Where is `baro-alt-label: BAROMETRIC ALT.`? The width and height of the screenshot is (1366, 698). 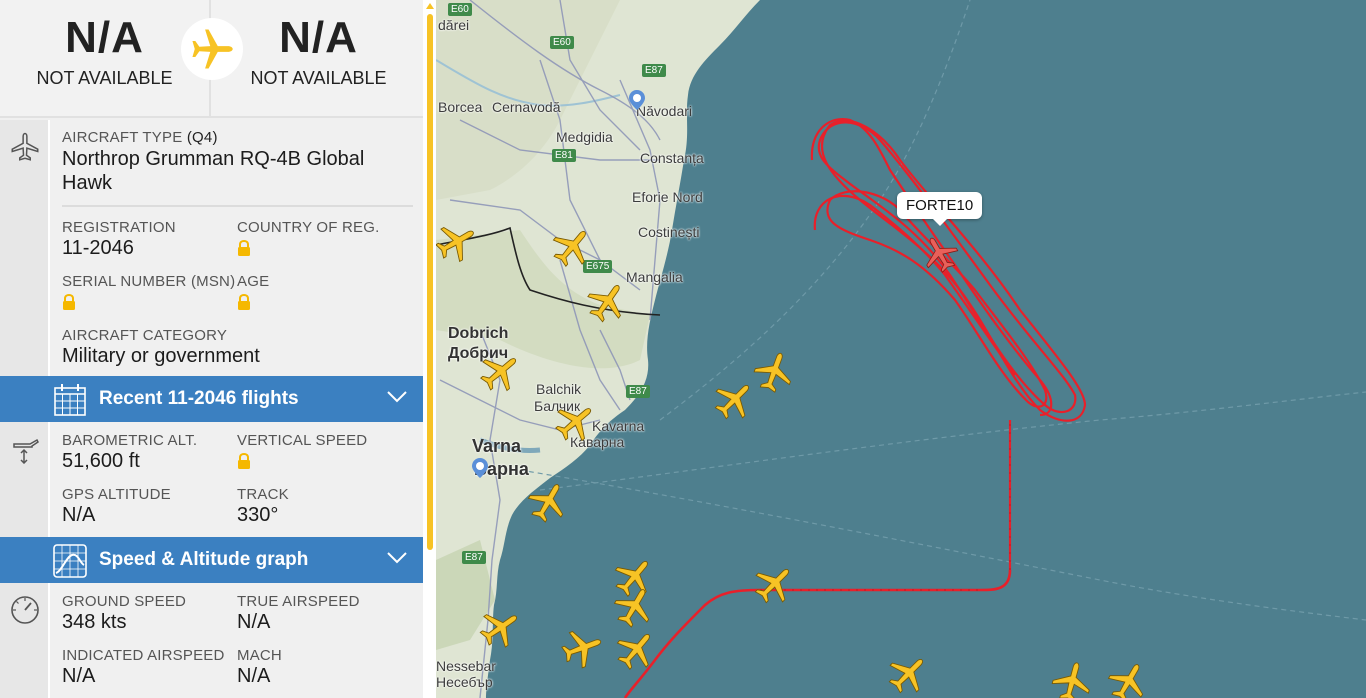 baro-alt-label: BAROMETRIC ALT. is located at coordinates (130, 440).